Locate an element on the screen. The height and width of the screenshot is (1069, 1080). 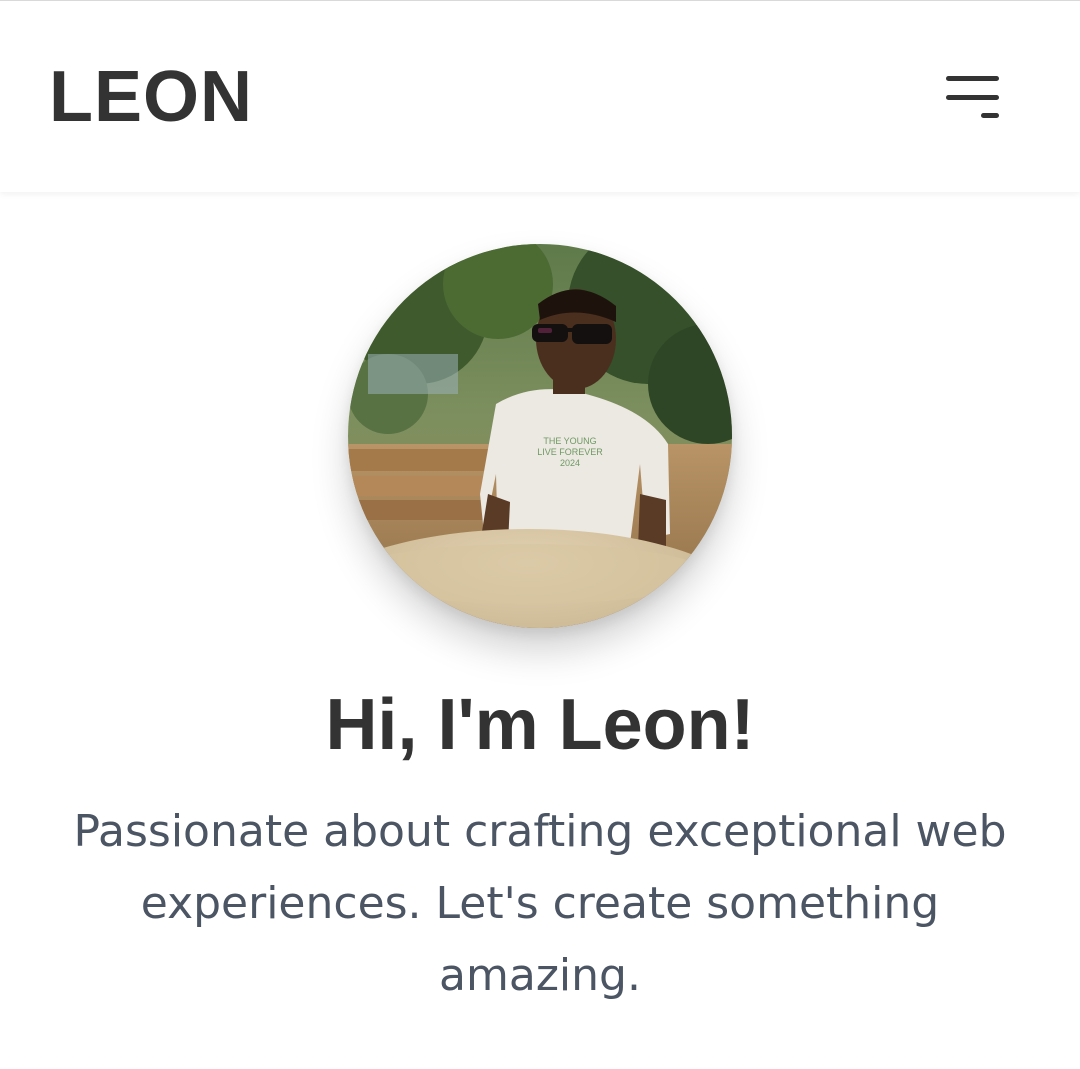
shirt-text-line1: THE YOUNG is located at coordinates (569, 441).